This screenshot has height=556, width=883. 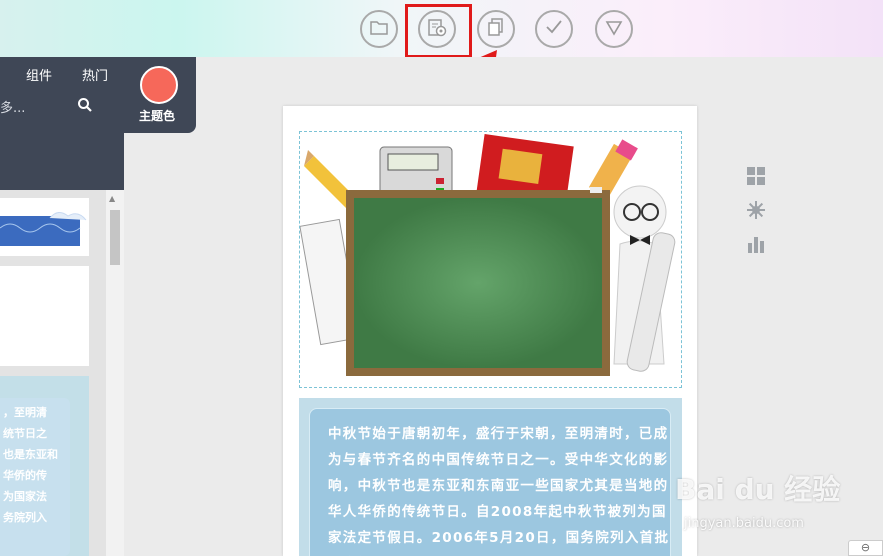 What do you see at coordinates (85, 105) in the screenshot?
I see `search-icon` at bounding box center [85, 105].